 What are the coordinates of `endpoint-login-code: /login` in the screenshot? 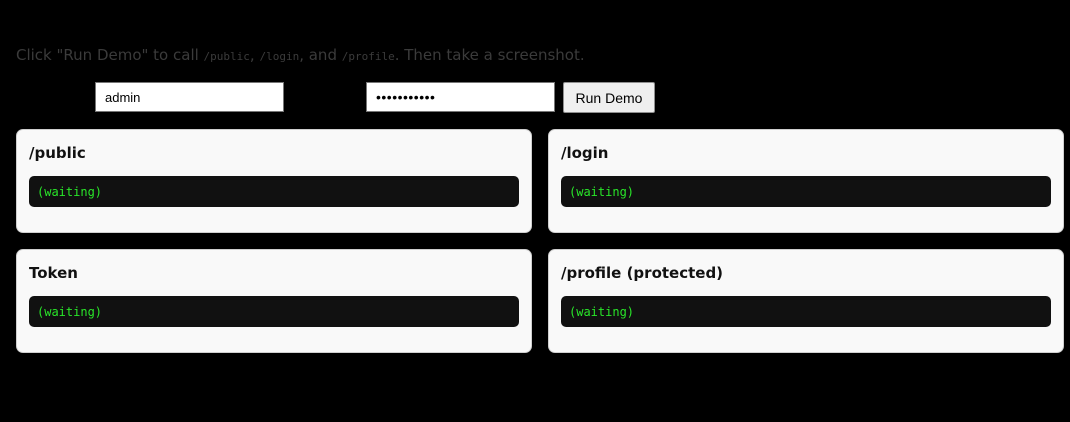 It's located at (279, 56).